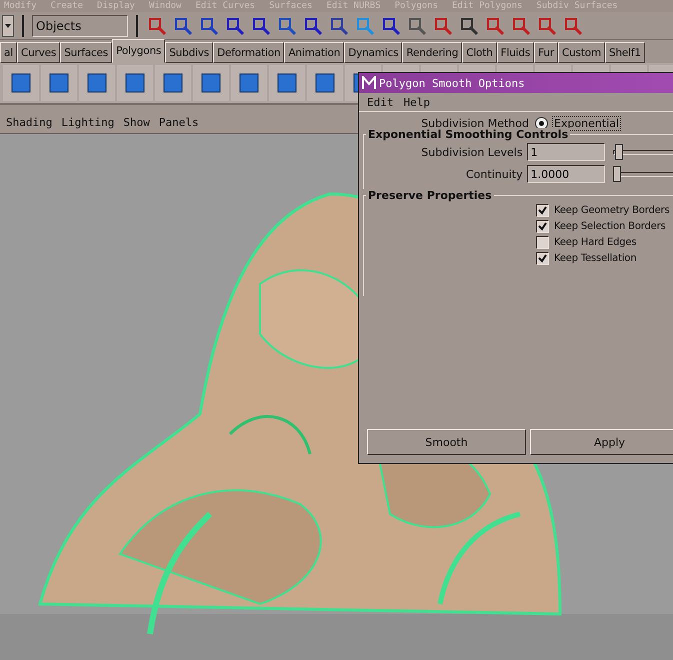 The width and height of the screenshot is (673, 660). I want to click on caret-icon, so click(8, 26).